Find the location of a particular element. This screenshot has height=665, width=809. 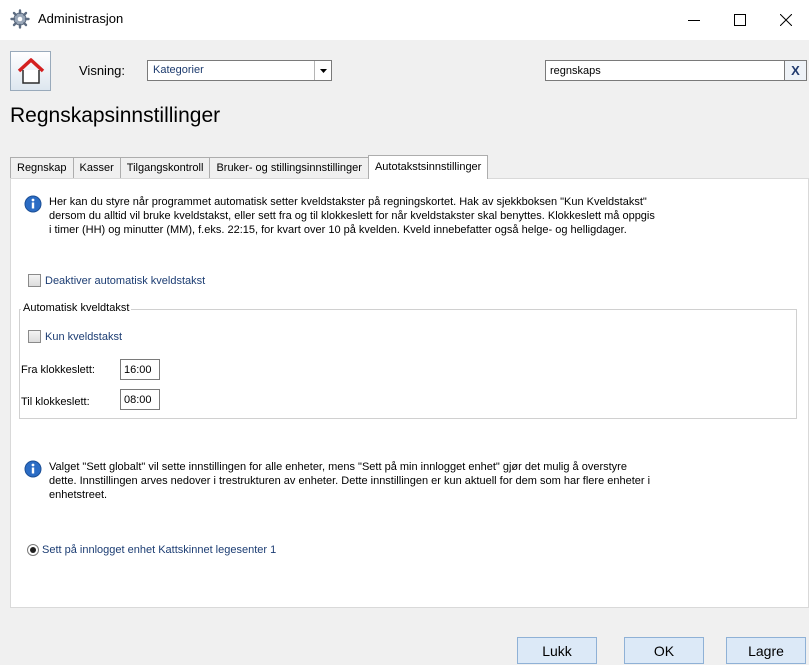

maximize-button is located at coordinates (740, 20).